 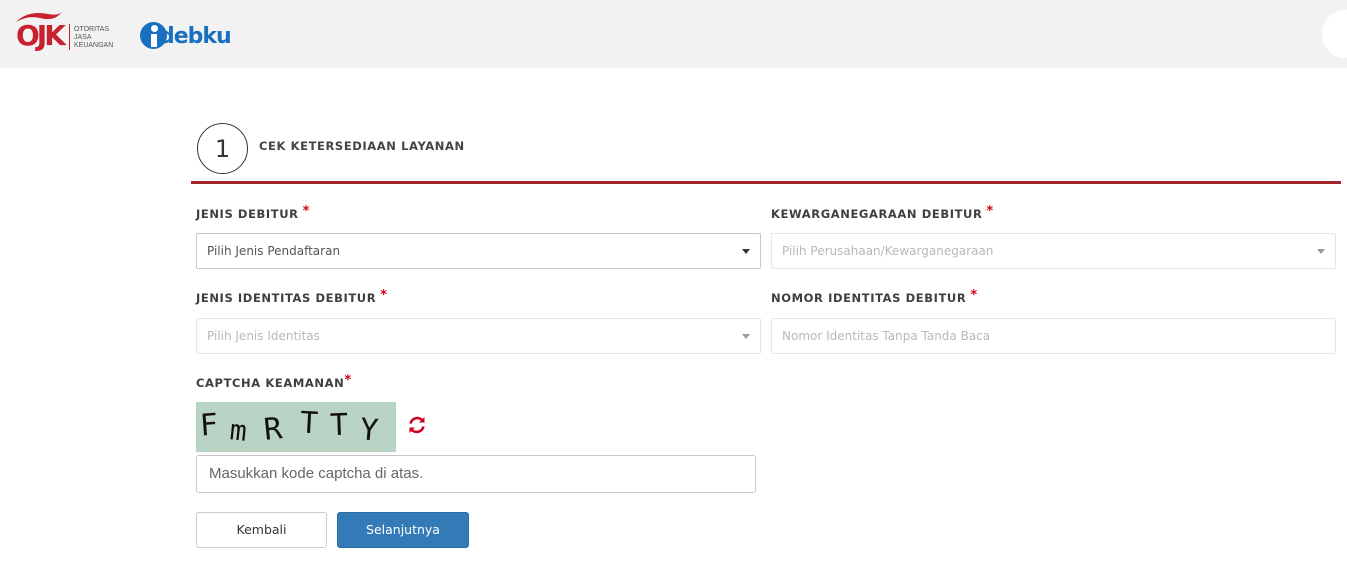 I want to click on section-divider, so click(x=766, y=182).